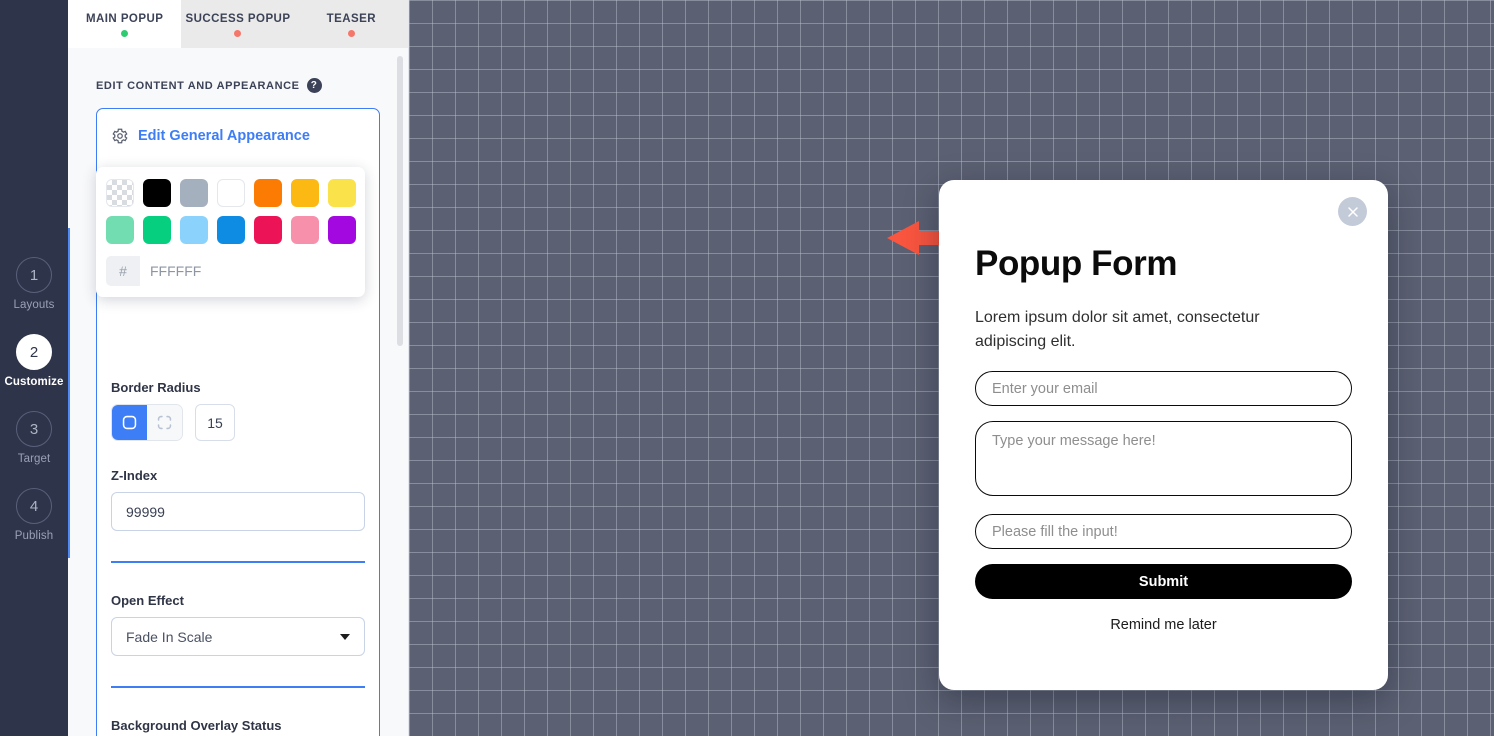 The image size is (1494, 736). What do you see at coordinates (238, 19) in the screenshot?
I see `tab-label: SUCCESS POPUP` at bounding box center [238, 19].